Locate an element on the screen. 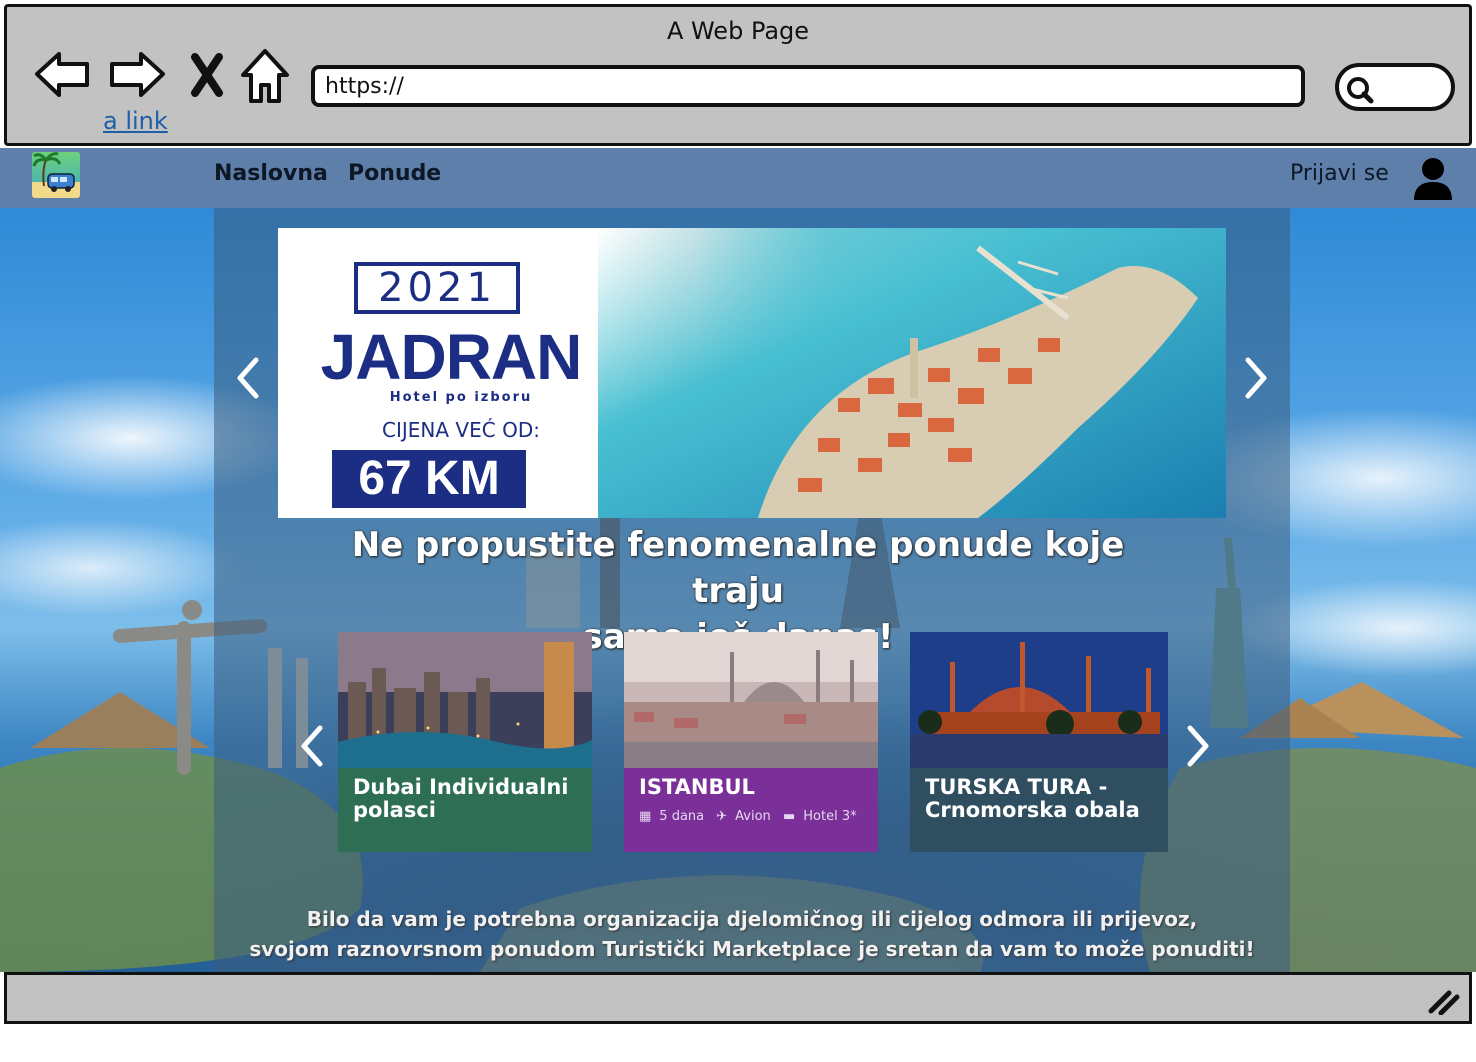 This screenshot has height=1062, width=1476. search-icon is located at coordinates (1360, 90).